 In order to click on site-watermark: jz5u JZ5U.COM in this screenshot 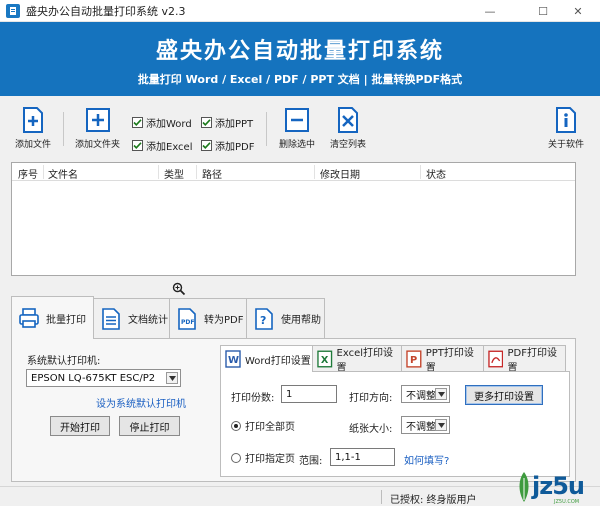, I will do `click(556, 487)`.